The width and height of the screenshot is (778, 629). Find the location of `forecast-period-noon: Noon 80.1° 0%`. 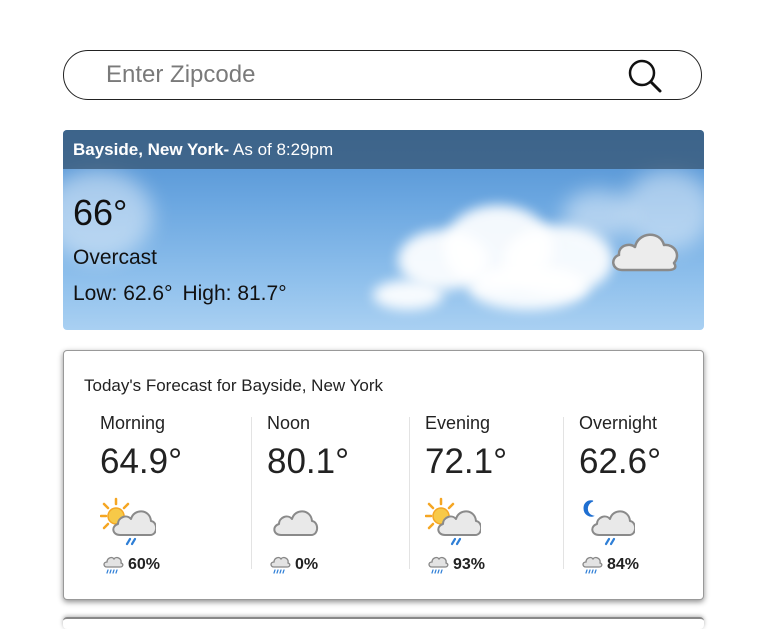

forecast-period-noon: Noon 80.1° 0% is located at coordinates (308, 494).